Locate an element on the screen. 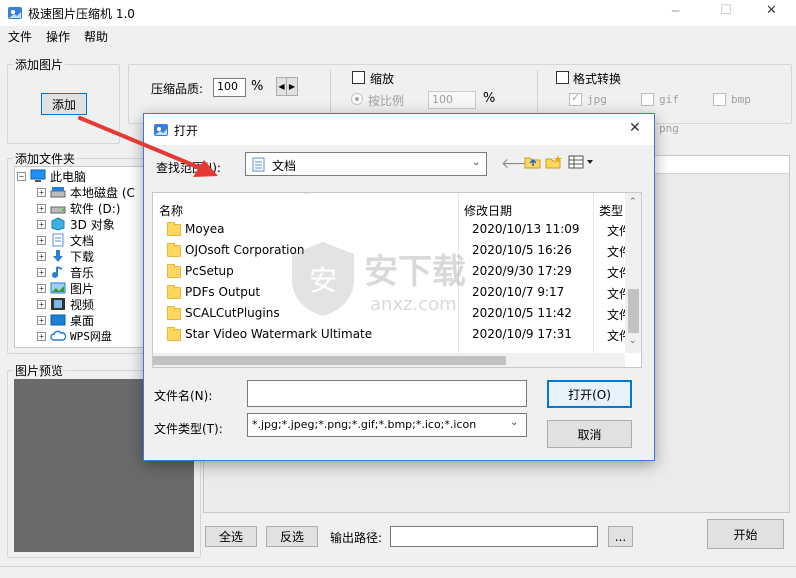 Image resolution: width=796 pixels, height=578 pixels. tree-item-label: 桌面 is located at coordinates (82, 320).